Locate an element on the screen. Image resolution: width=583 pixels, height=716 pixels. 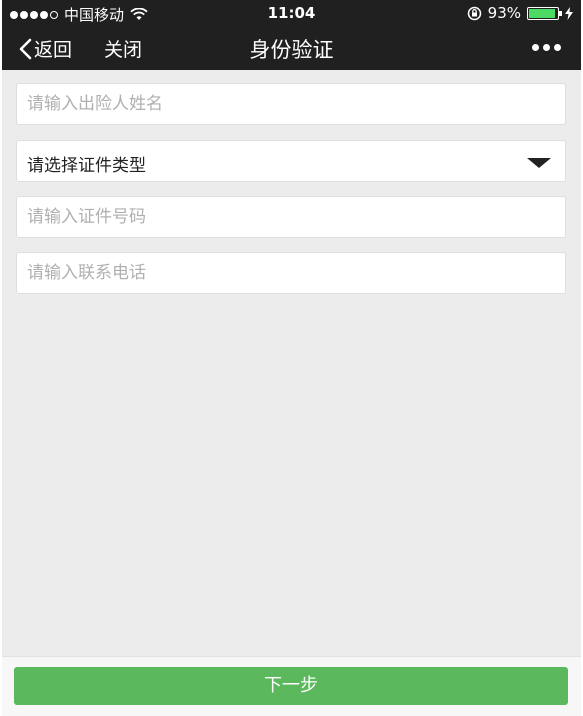
chevron-down-icon is located at coordinates (539, 163).